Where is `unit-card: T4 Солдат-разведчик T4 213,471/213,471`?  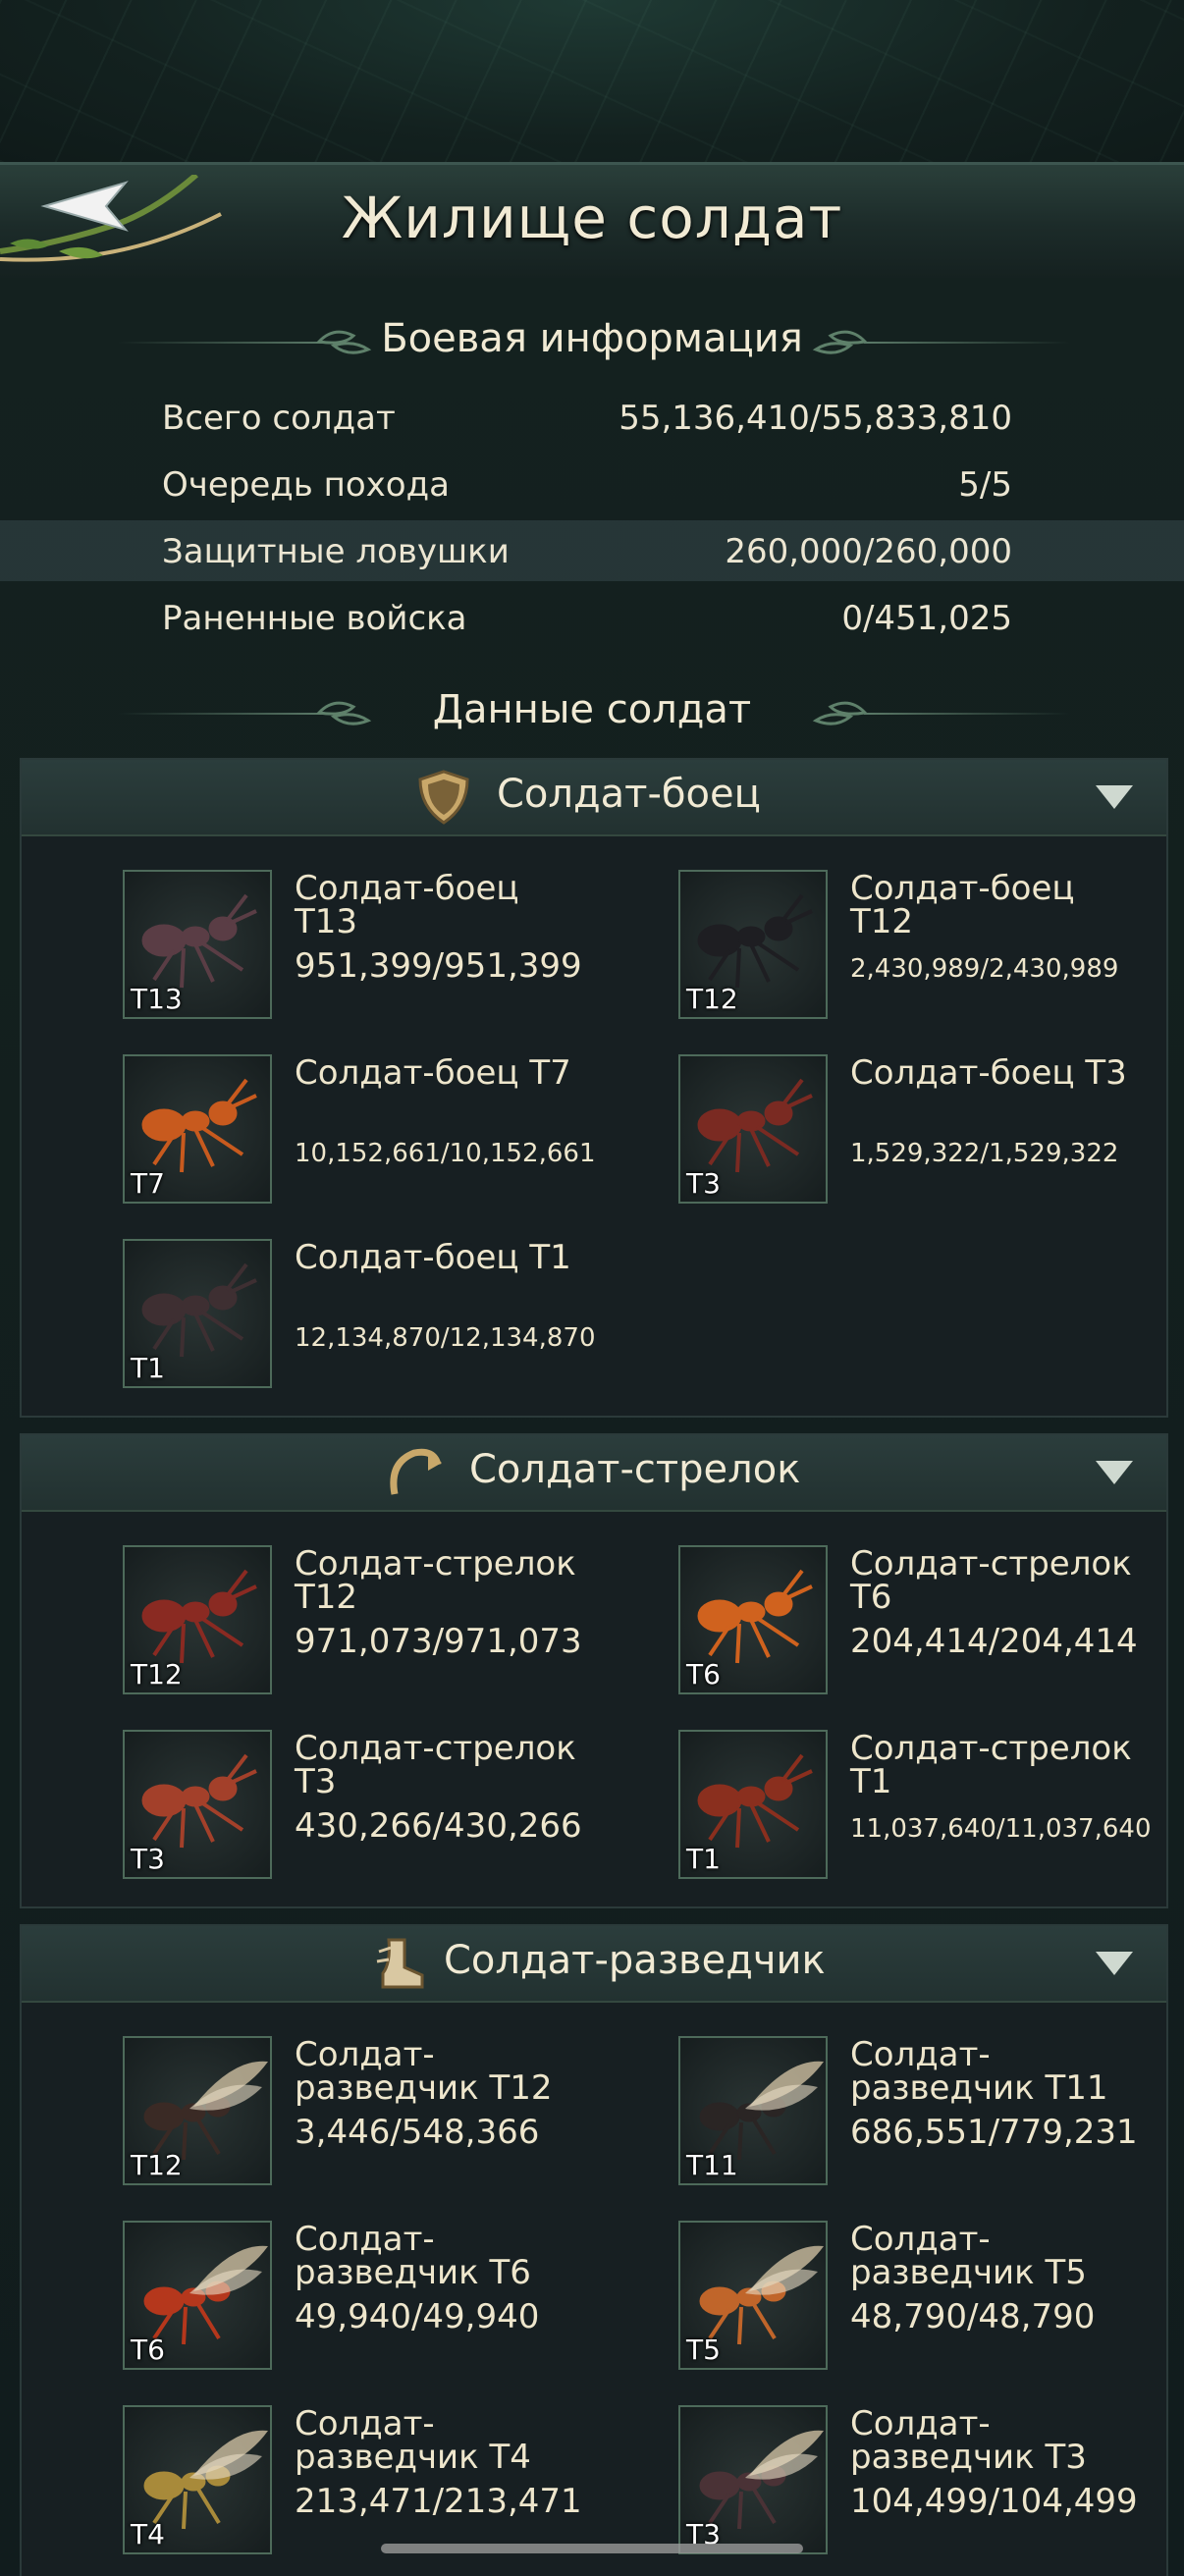 unit-card: T4 Солдат-разведчик T4 213,471/213,471 is located at coordinates (301, 2474).